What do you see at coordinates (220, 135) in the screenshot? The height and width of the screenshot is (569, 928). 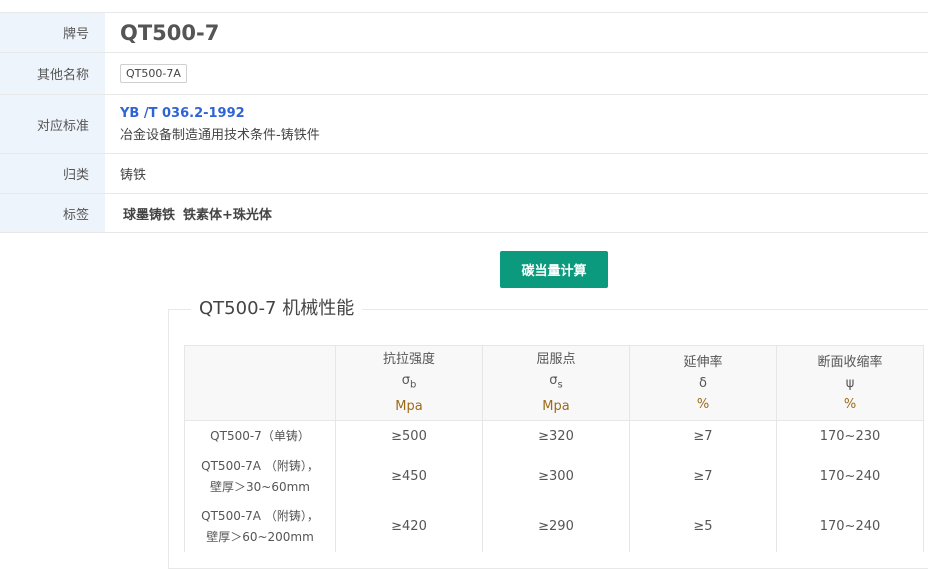 I see `standard-name: 冶金设备制造通用技术条件-铸铁件` at bounding box center [220, 135].